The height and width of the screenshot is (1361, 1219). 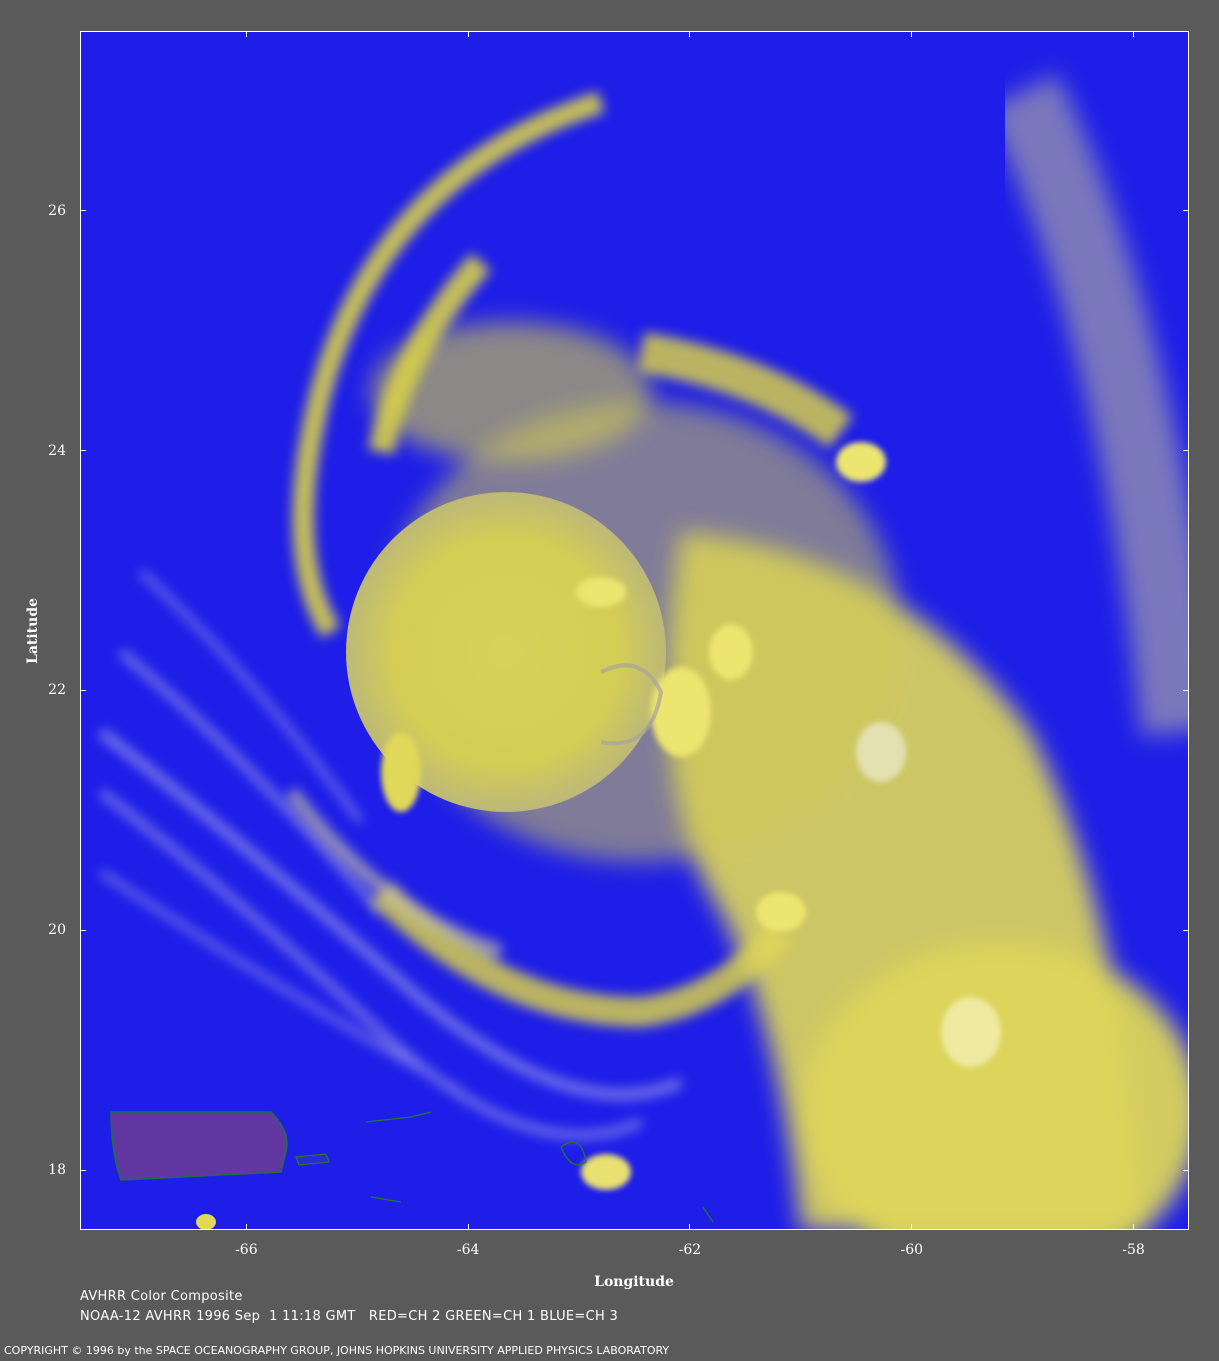 I want to click on caption-title: AVHRR Color Composite, so click(x=161, y=1296).